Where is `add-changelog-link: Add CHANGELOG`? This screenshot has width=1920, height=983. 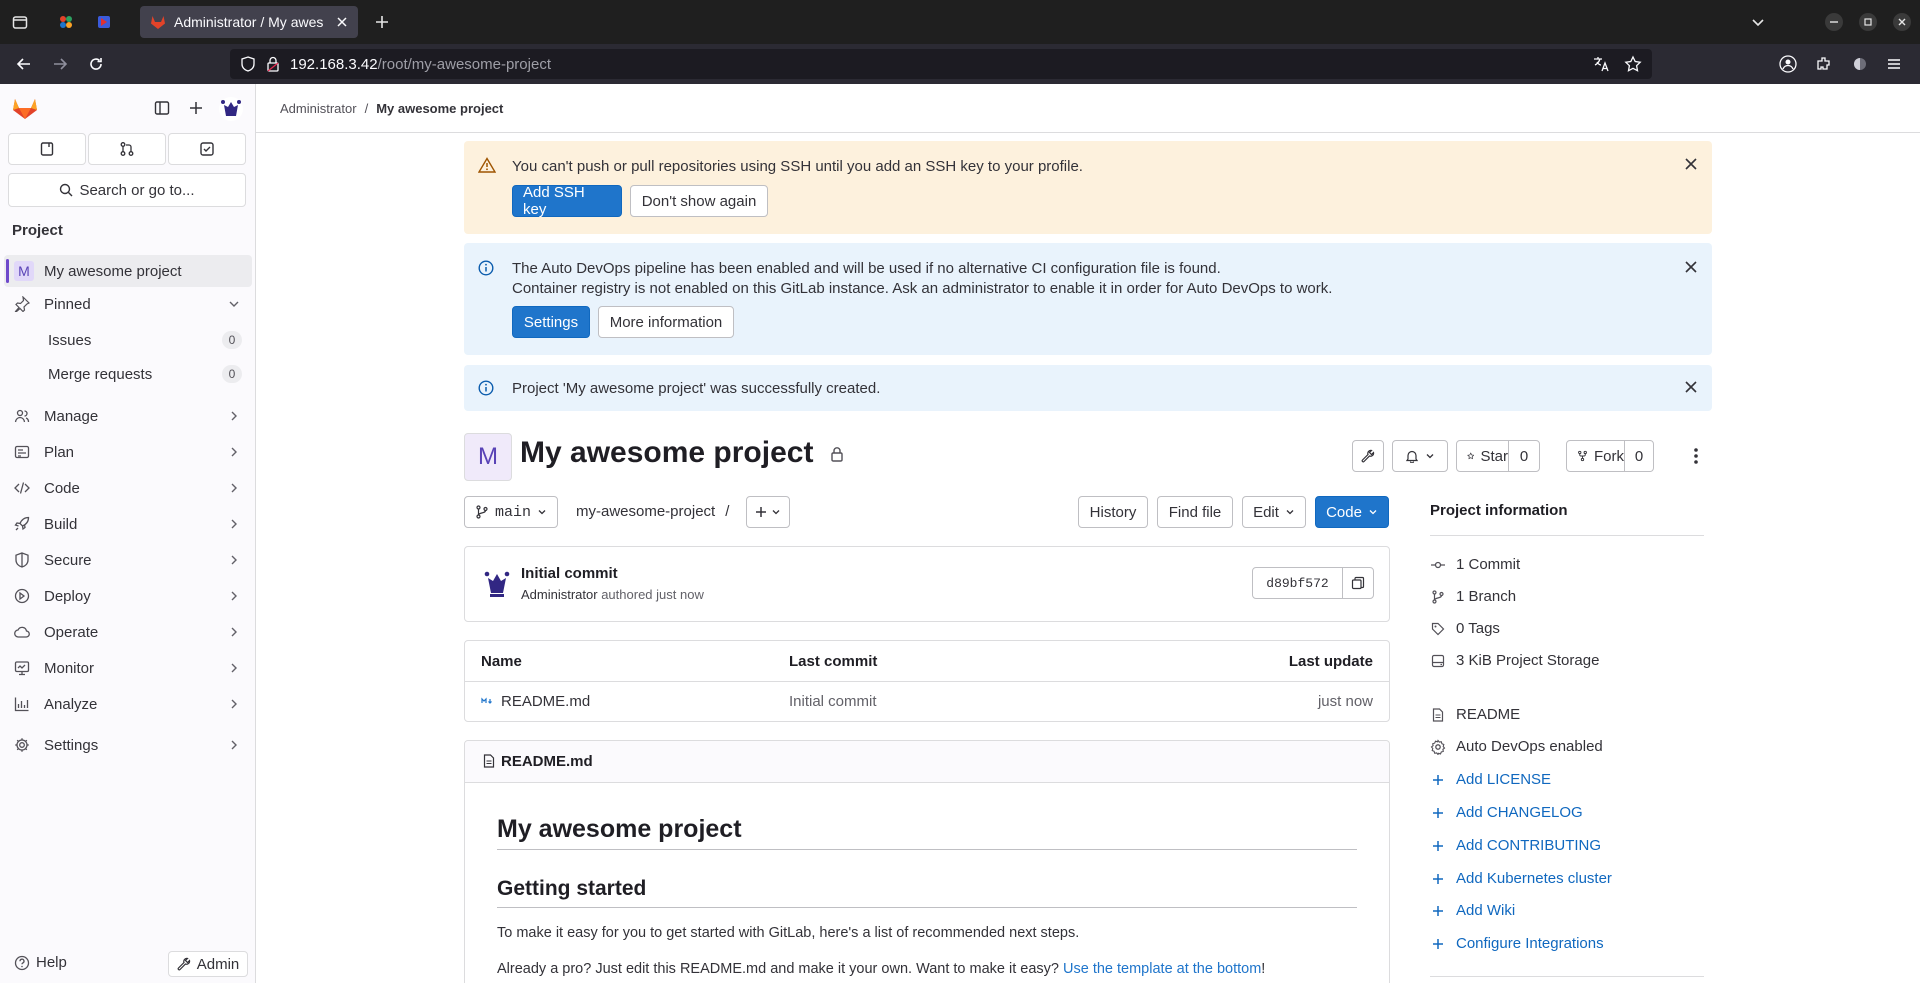 add-changelog-link: Add CHANGELOG is located at coordinates (1506, 812).